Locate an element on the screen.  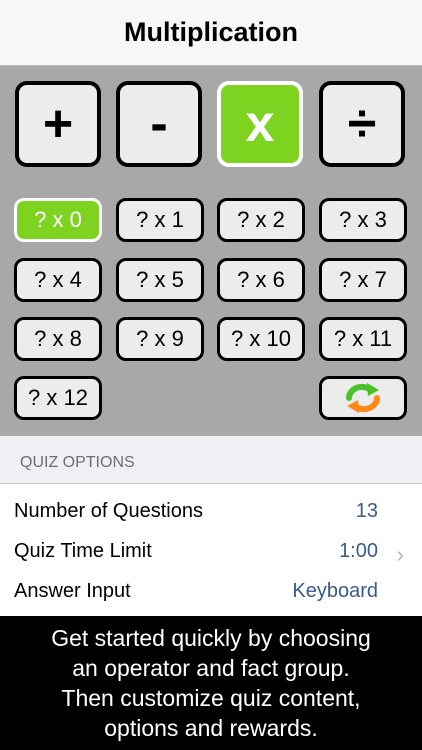
fact-button-7: ? x 7 is located at coordinates (363, 280).